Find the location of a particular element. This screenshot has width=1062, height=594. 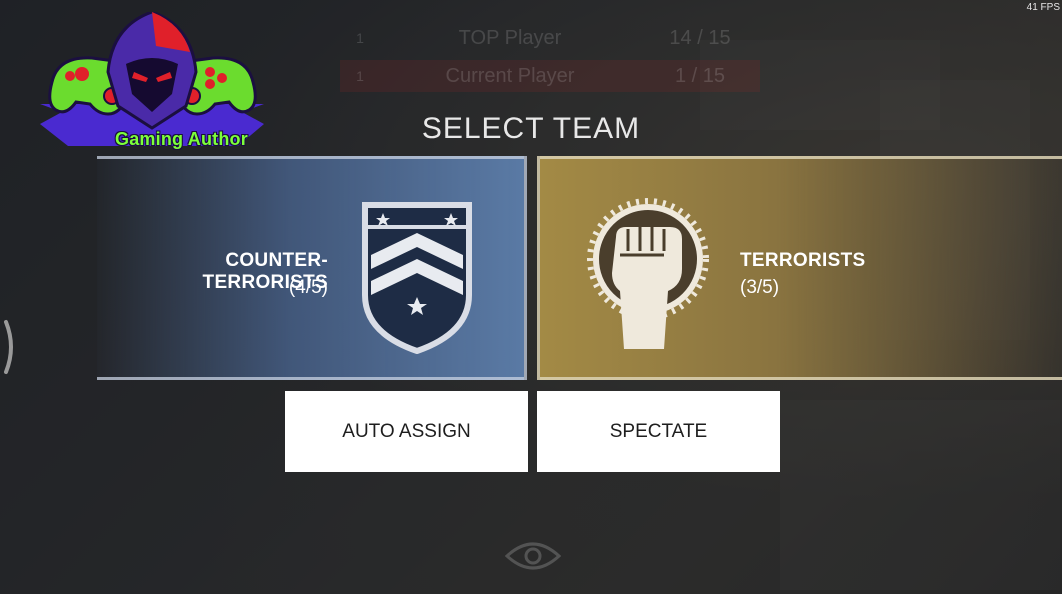

team-player-count: (4/5) is located at coordinates (308, 287).